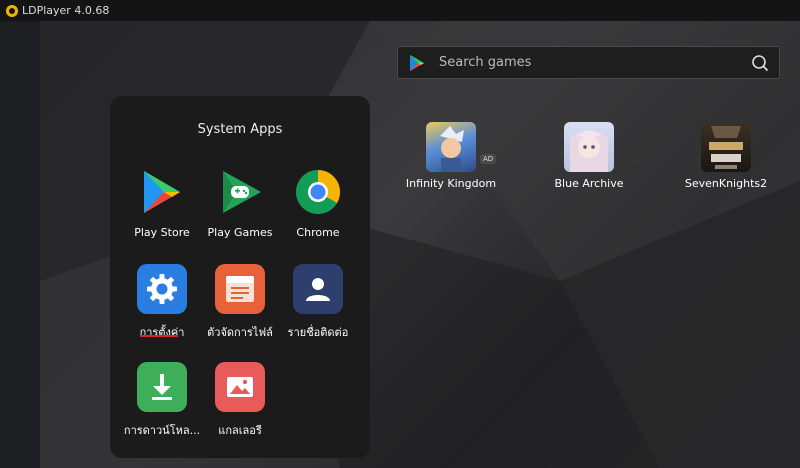 Image resolution: width=800 pixels, height=468 pixels. I want to click on infinity-kingdom-icon: AD, so click(461, 147).